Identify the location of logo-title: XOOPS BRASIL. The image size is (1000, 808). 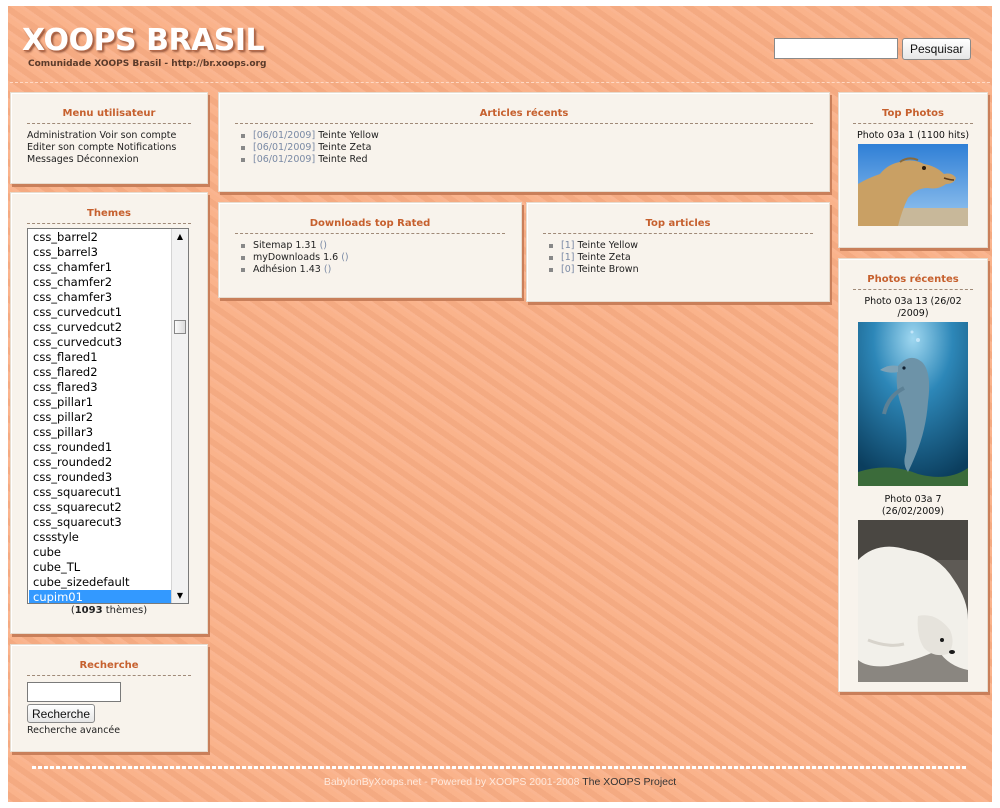
(143, 40).